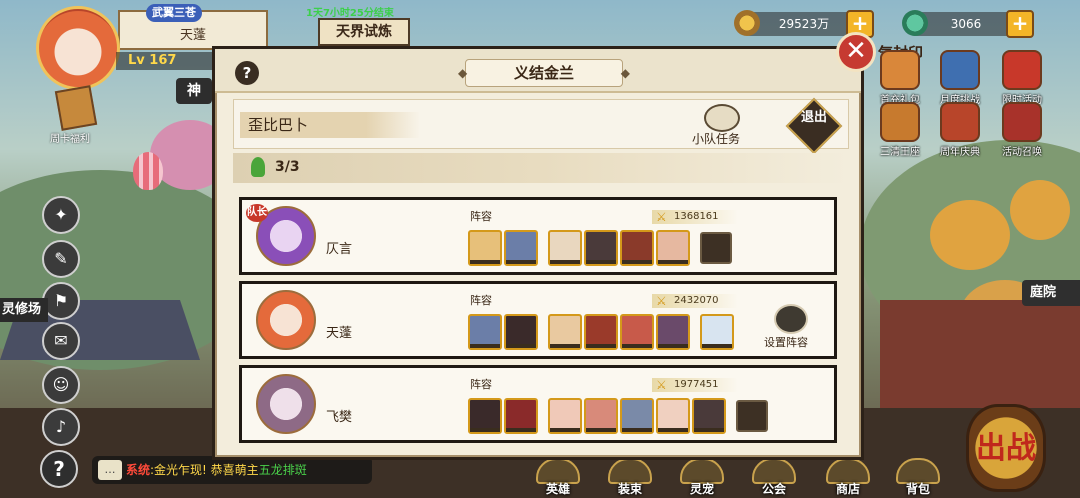 This screenshot has width=1080, height=498. What do you see at coordinates (1022, 122) in the screenshot?
I see `summon-icon` at bounding box center [1022, 122].